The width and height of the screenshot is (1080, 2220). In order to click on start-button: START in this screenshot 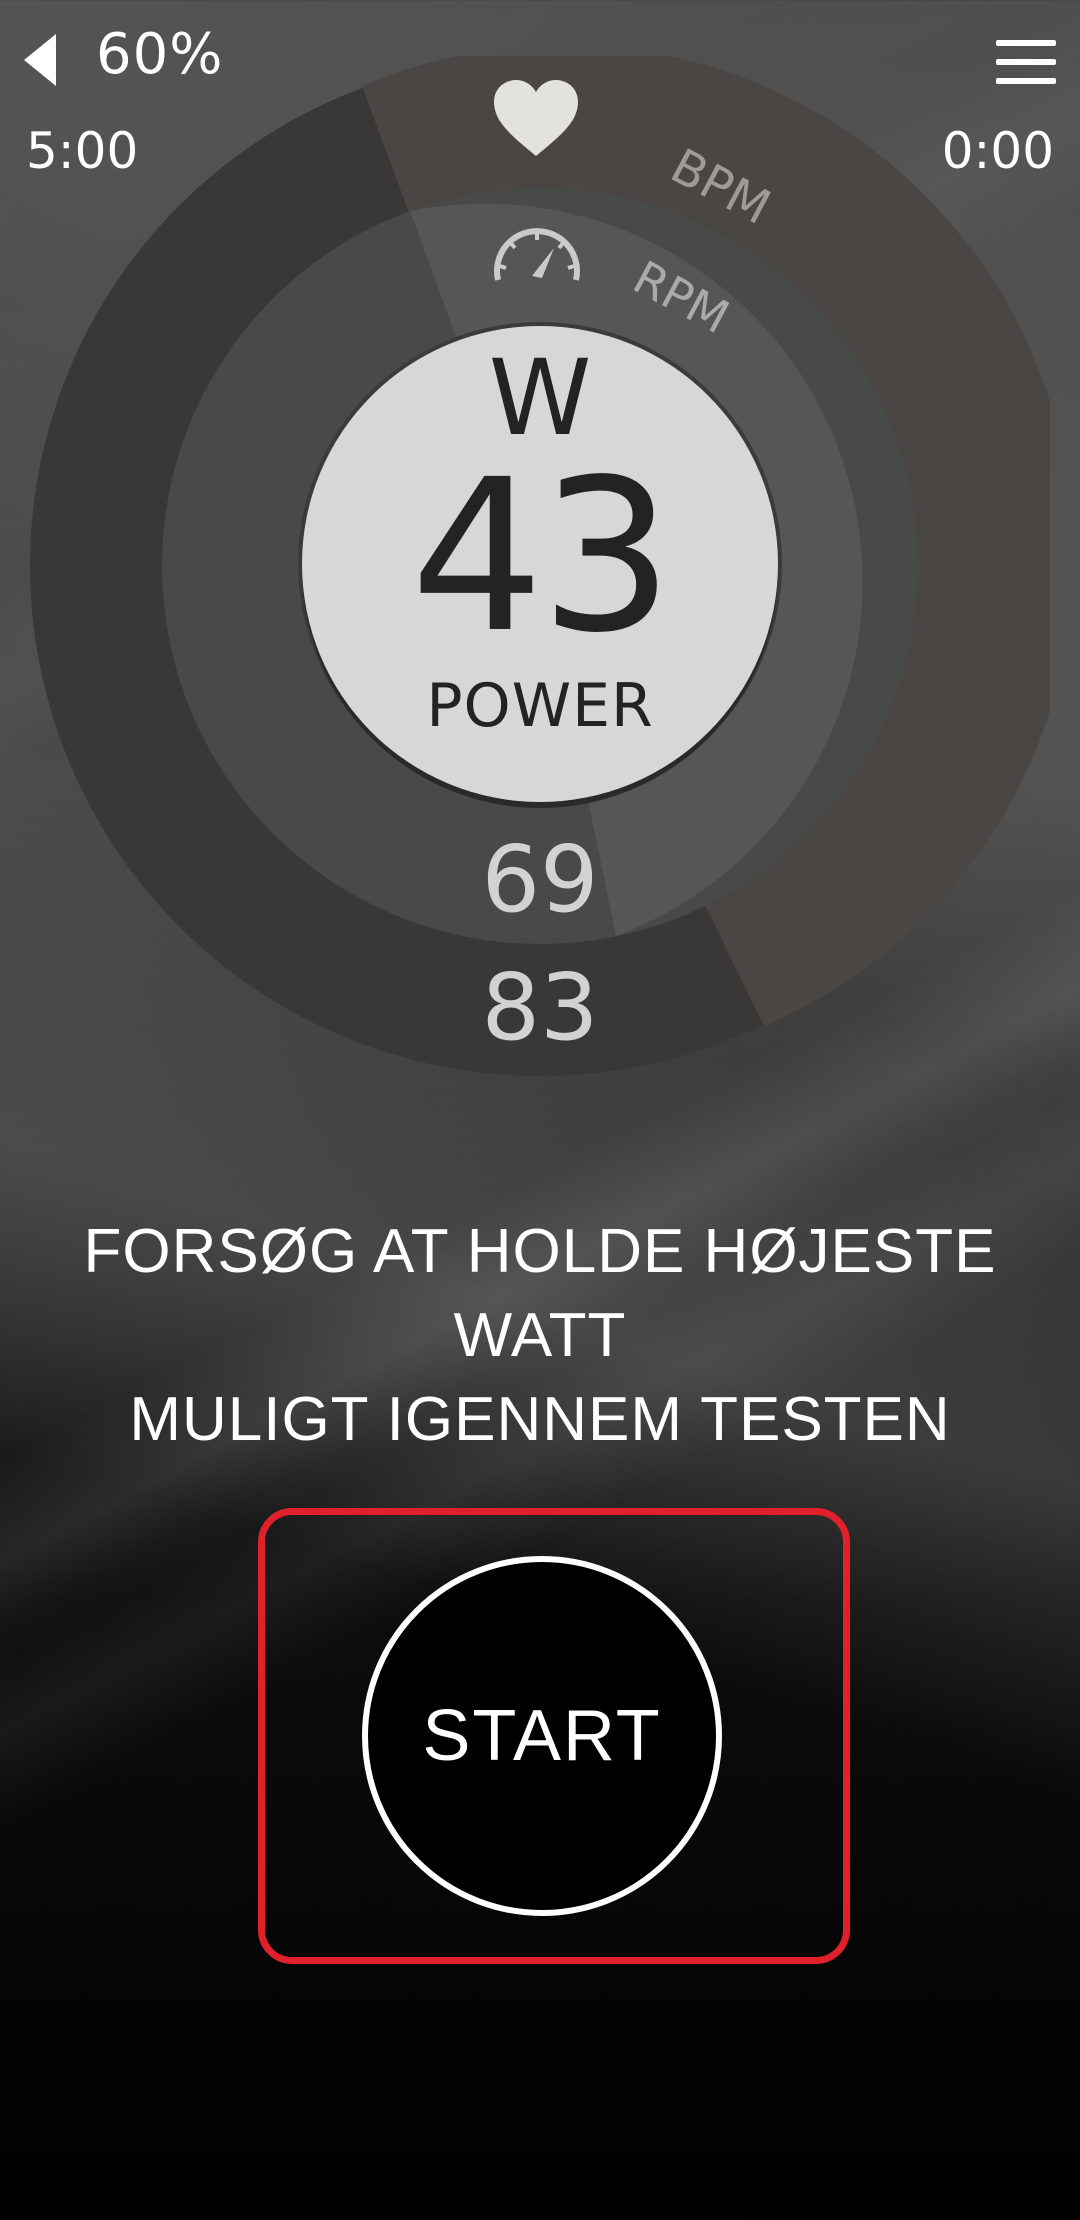, I will do `click(542, 1736)`.